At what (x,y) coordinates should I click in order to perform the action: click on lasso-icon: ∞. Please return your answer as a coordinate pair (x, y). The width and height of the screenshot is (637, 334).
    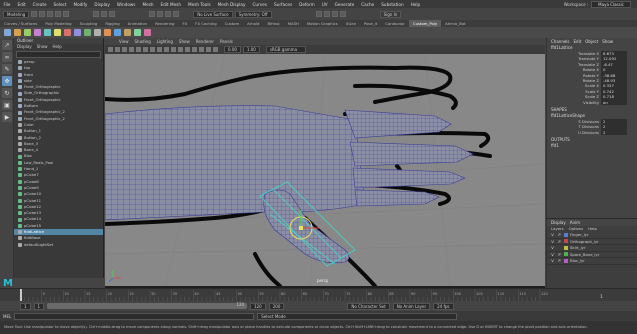
    Looking at the image, I should click on (7, 57).